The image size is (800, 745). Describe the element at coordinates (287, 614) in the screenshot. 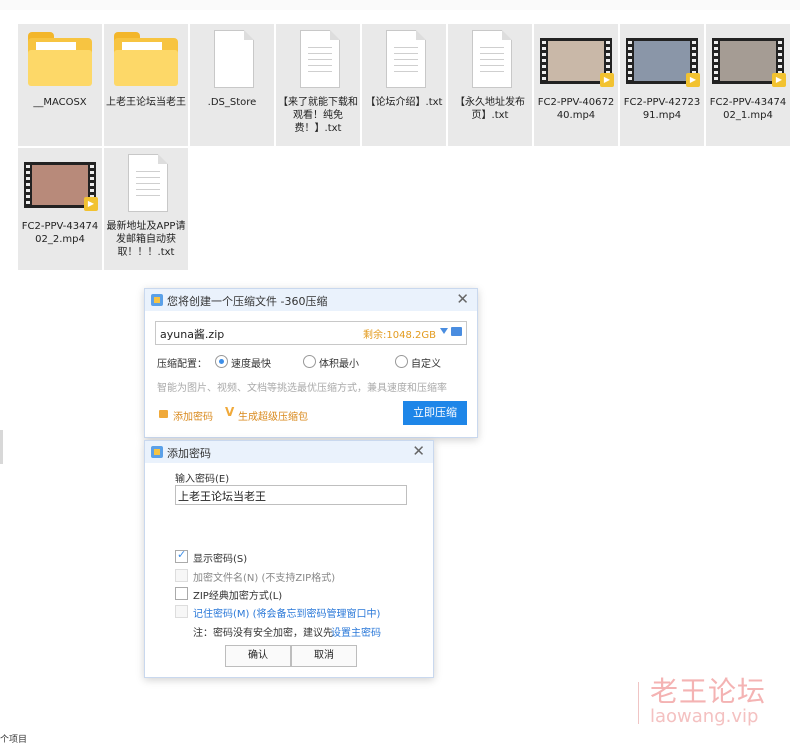

I see `remember-password-label: 记住密码(M) (将会备忘到密码管理窗口中)` at that location.